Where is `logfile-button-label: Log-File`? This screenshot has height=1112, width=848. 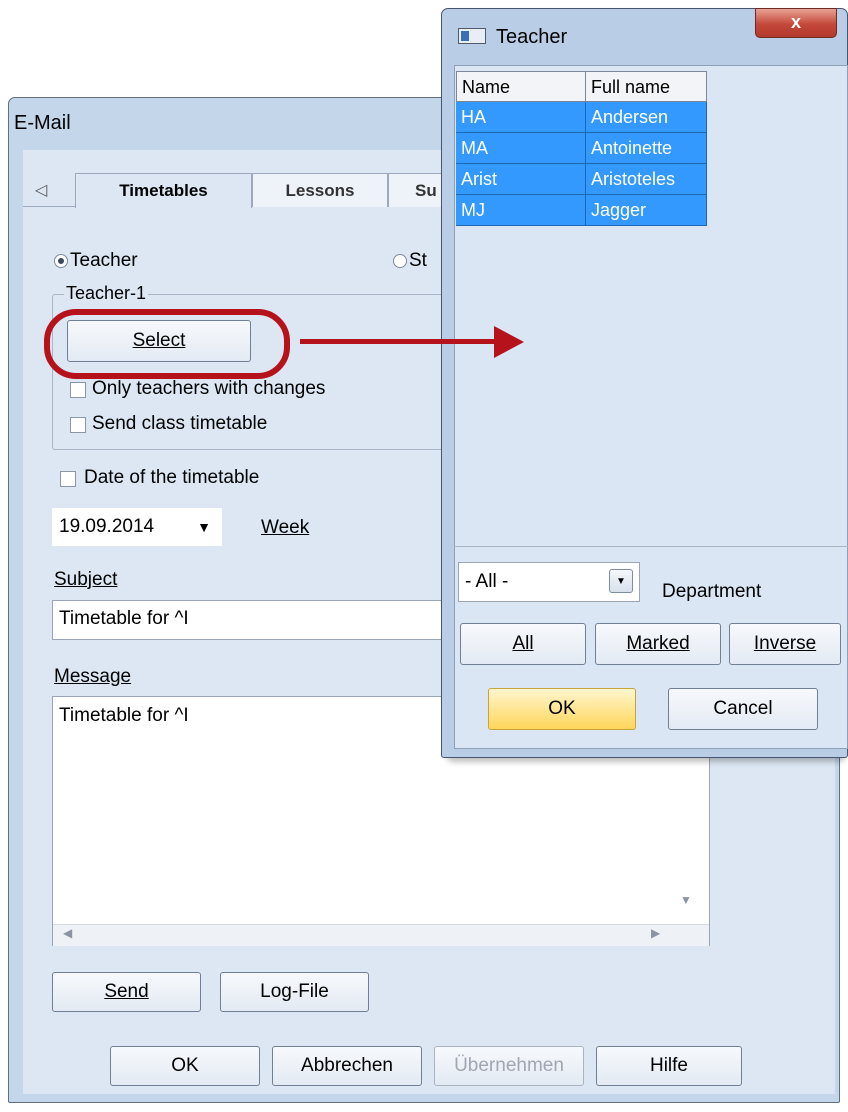 logfile-button-label: Log-File is located at coordinates (294, 991).